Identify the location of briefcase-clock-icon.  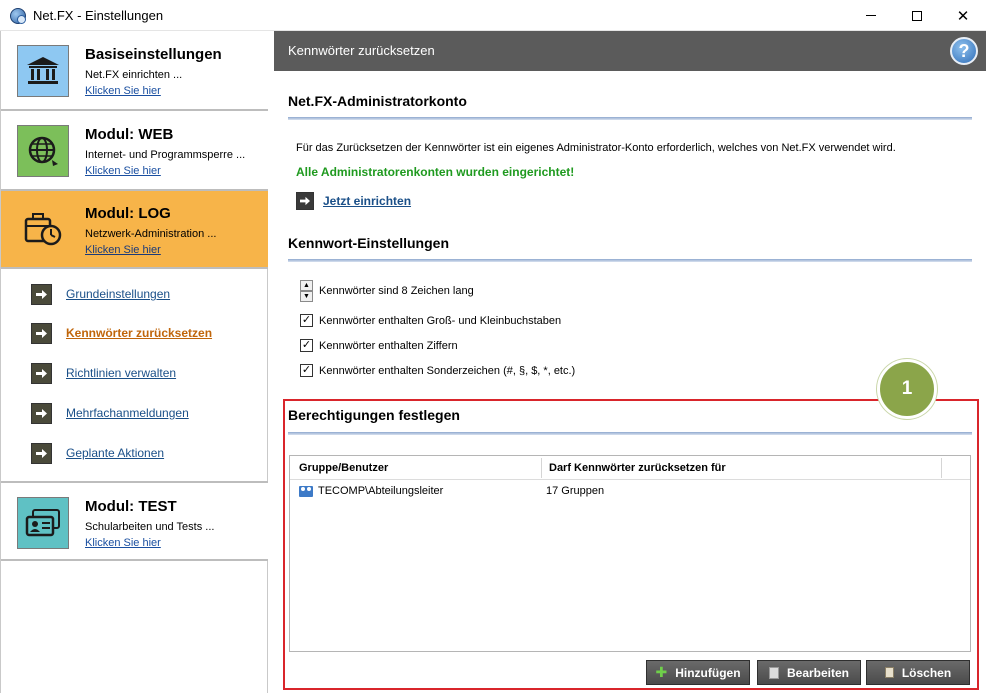
(43, 229).